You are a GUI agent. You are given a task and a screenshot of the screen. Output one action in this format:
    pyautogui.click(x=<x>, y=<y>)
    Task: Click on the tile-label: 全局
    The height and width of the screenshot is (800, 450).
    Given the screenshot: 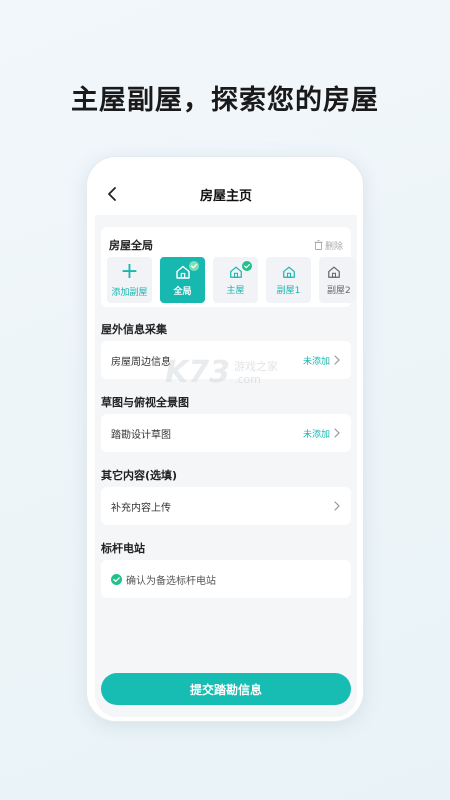 What is the action you would take?
    pyautogui.click(x=182, y=291)
    